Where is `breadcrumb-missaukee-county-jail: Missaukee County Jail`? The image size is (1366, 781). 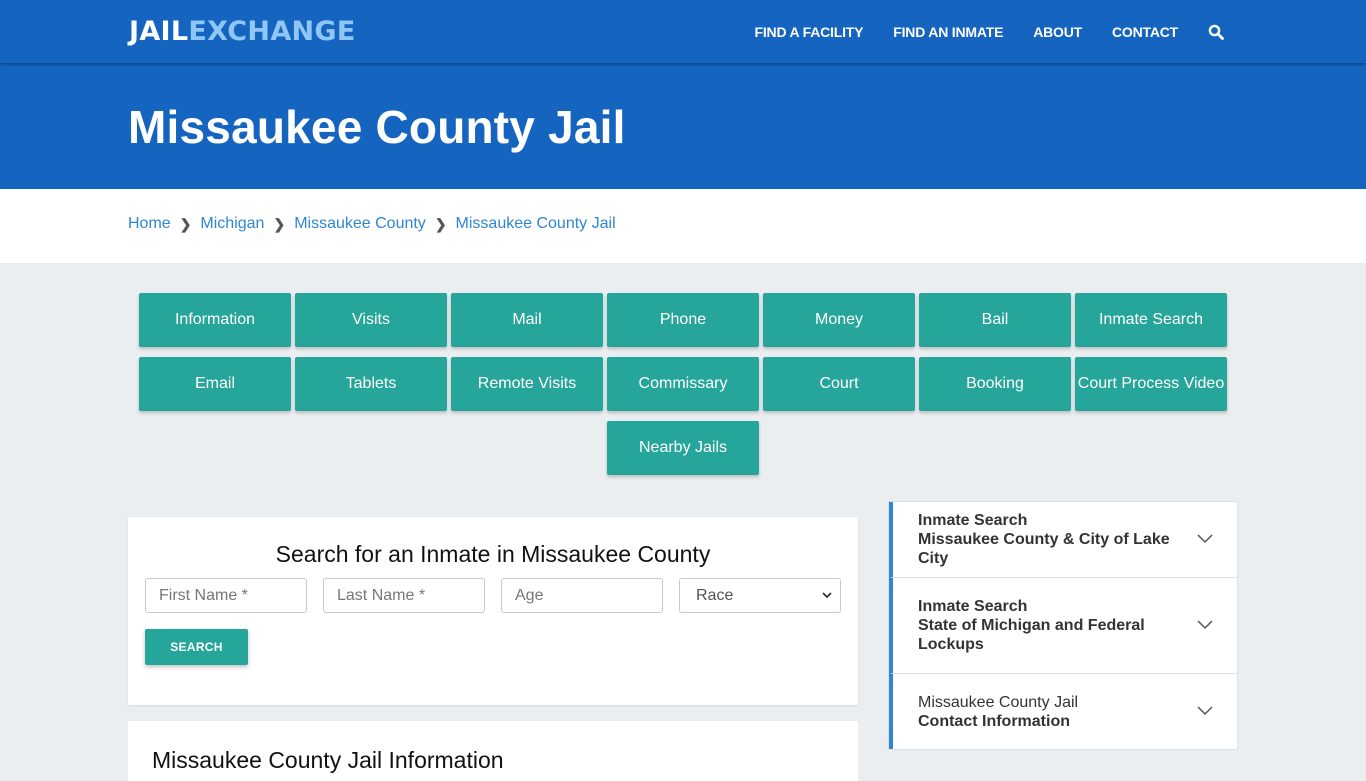
breadcrumb-missaukee-county-jail: Missaukee County Jail is located at coordinates (536, 224).